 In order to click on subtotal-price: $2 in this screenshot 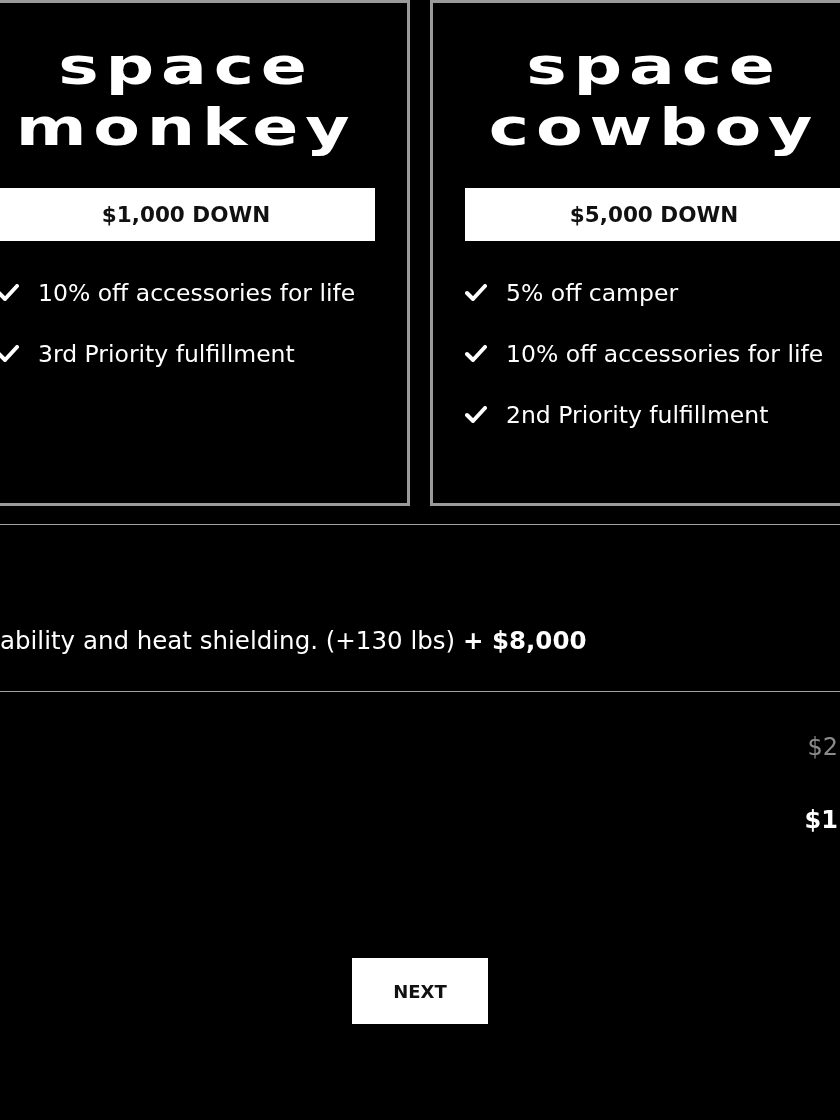, I will do `click(823, 747)`.